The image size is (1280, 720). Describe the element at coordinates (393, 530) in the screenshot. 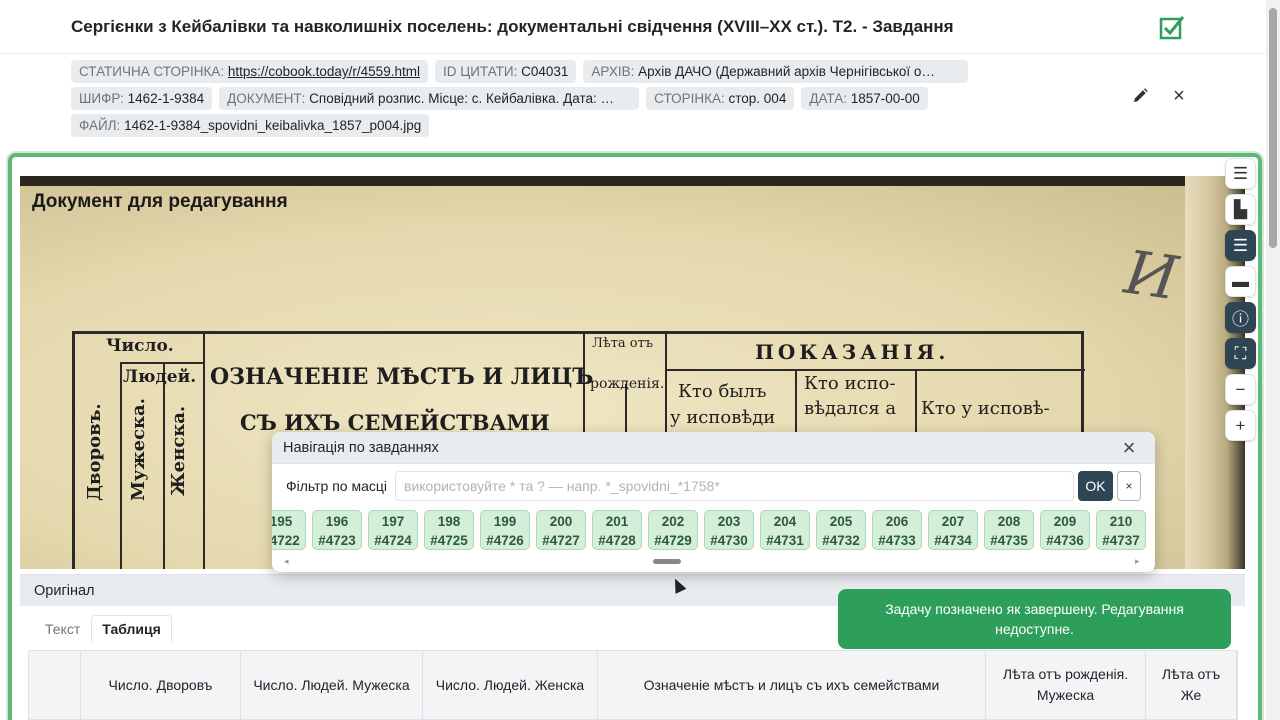

I see `task-chip: 197 #4724` at that location.